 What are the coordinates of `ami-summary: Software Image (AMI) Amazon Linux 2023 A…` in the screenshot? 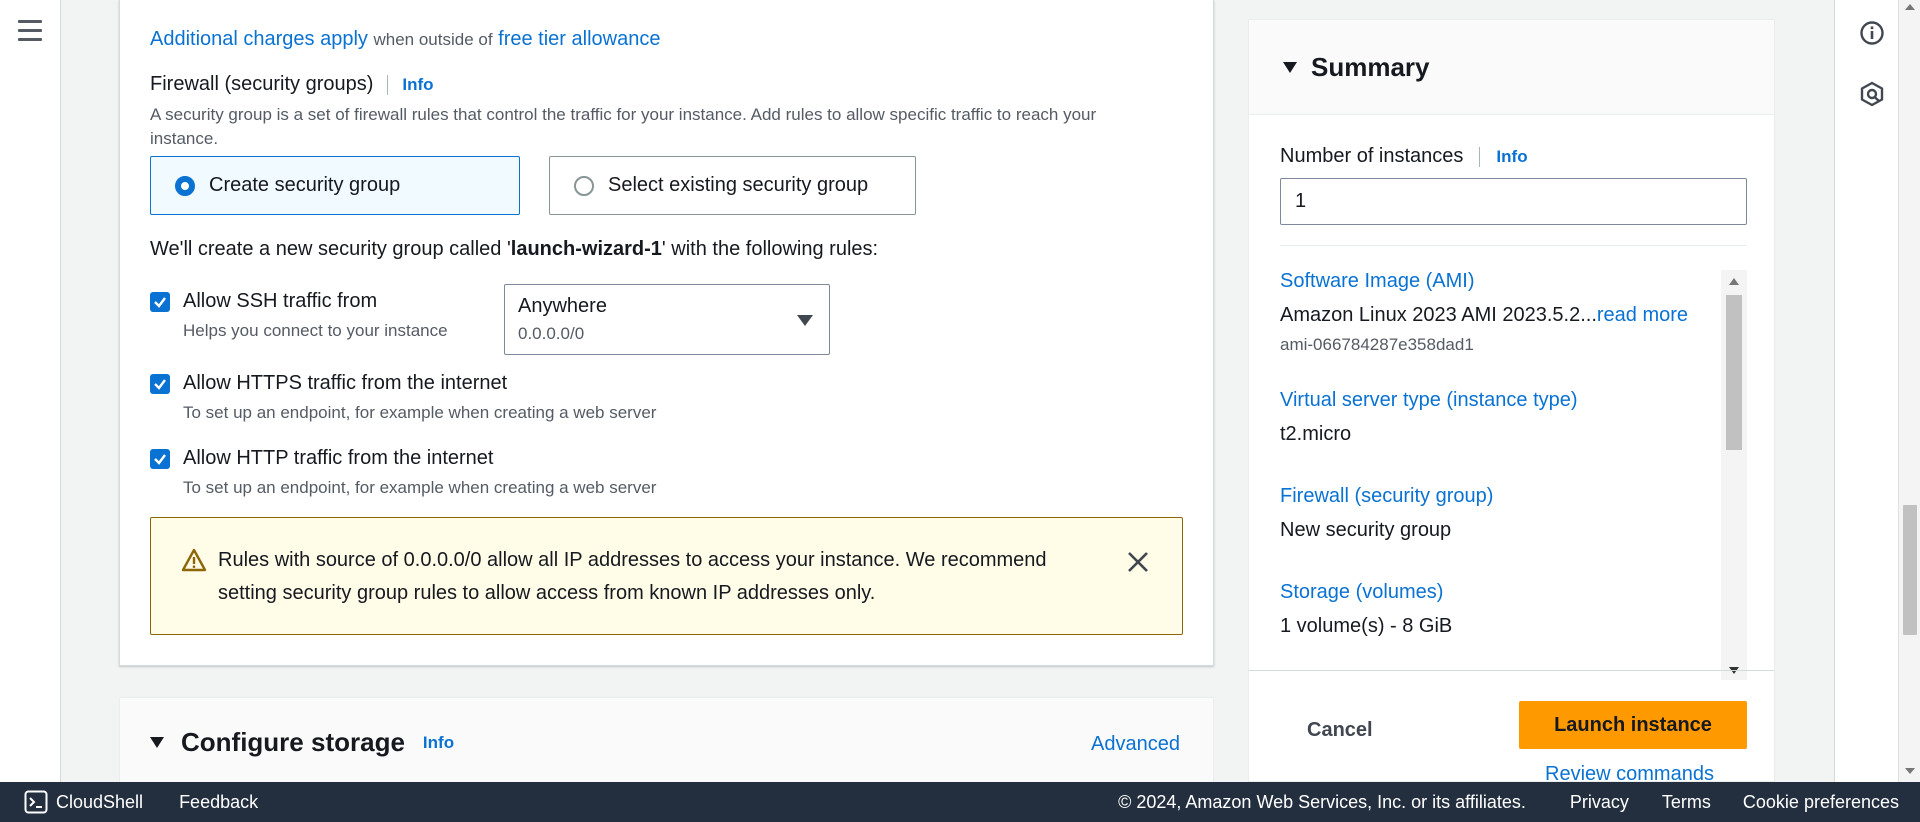 It's located at (1503, 312).